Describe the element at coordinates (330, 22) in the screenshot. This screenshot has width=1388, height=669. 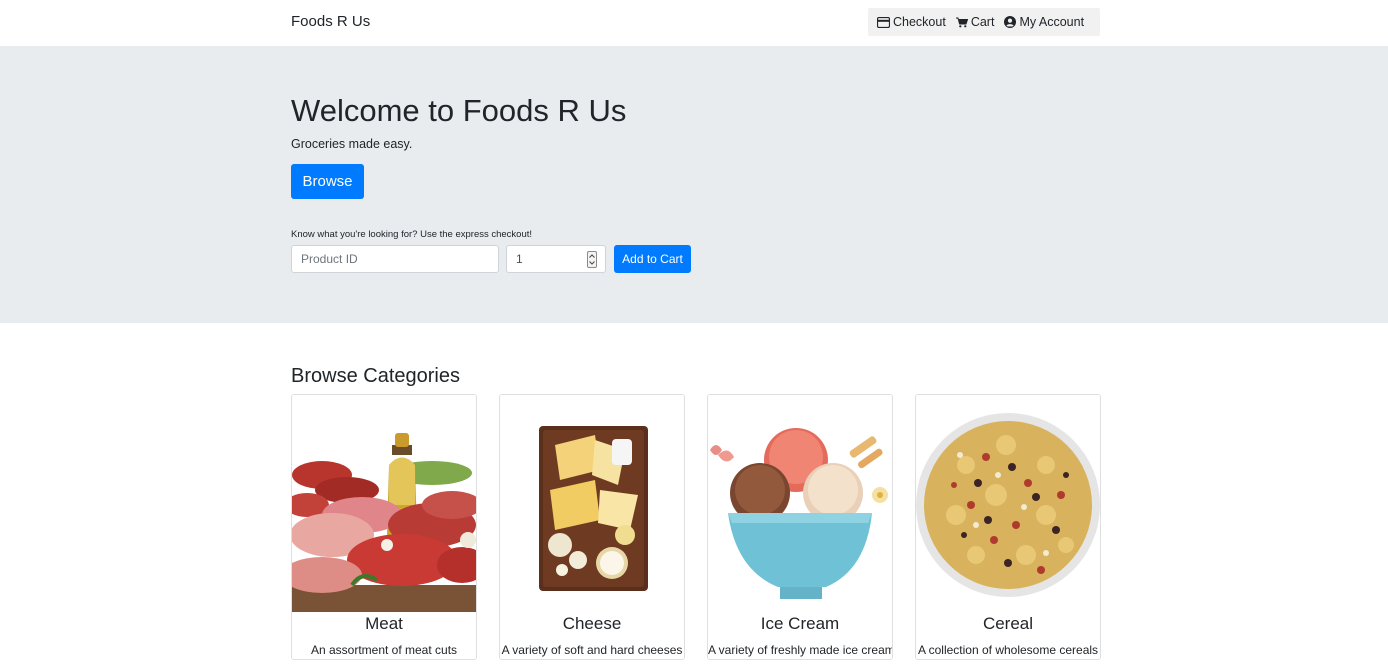
I see `brand-logo: Foods R Us` at that location.